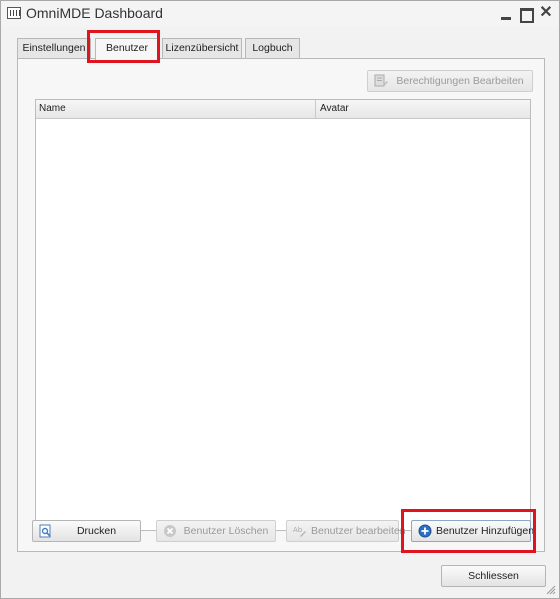 Image resolution: width=560 pixels, height=599 pixels. What do you see at coordinates (525, 13) in the screenshot?
I see `maximize-icon` at bounding box center [525, 13].